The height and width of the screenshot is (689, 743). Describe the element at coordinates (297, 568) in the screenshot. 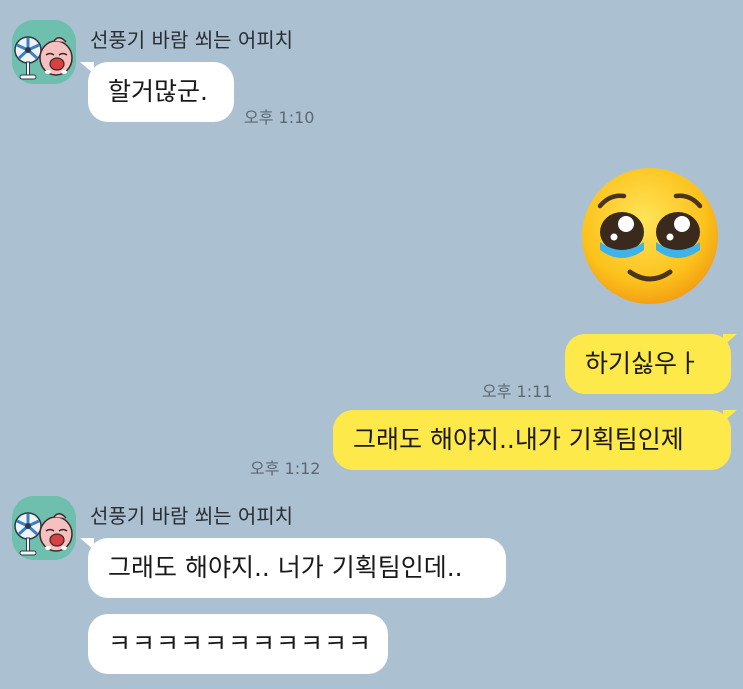

I see `incoming-message-bubble: 그래도 해야지.. 너가 기획팀인데..` at that location.